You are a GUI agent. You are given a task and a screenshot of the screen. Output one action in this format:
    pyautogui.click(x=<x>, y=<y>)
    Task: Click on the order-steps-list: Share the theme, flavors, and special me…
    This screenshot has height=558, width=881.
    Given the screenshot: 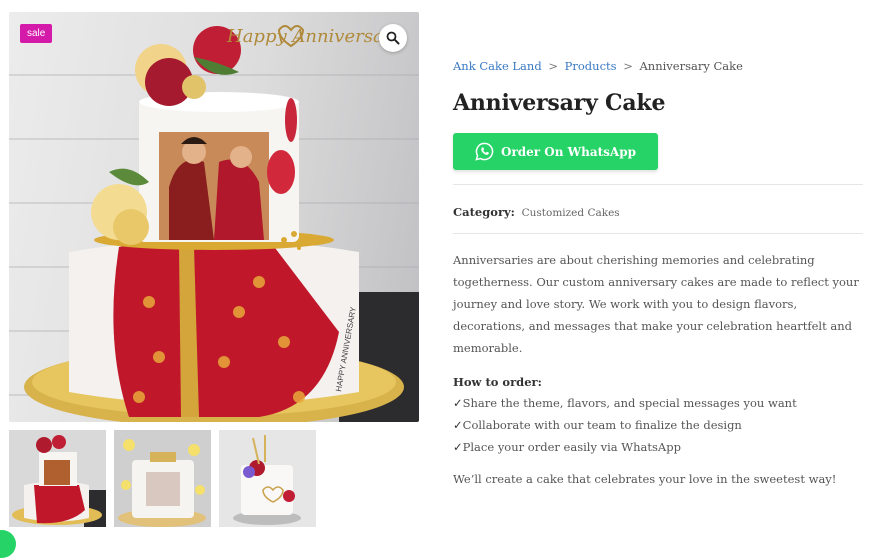 What is the action you would take?
    pyautogui.click(x=658, y=425)
    